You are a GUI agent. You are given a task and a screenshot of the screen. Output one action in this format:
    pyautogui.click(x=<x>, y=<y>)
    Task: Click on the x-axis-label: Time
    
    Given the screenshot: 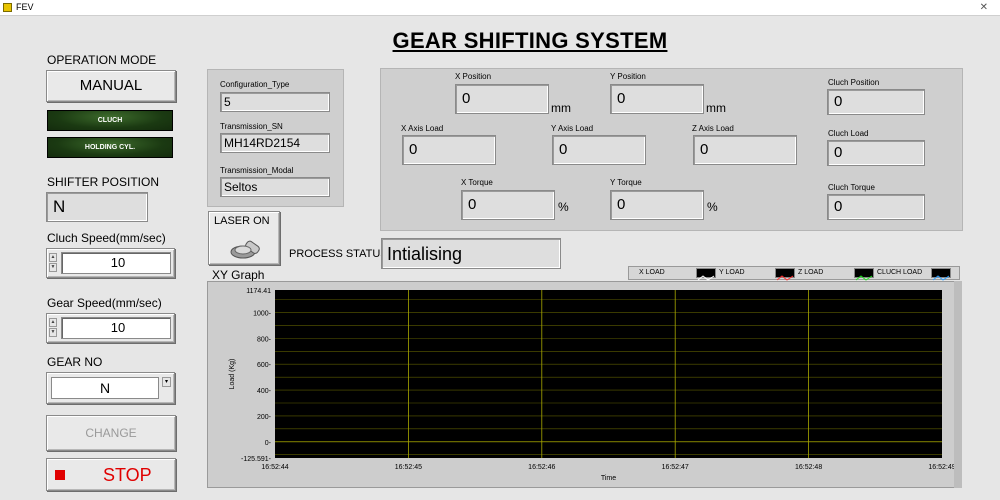 What is the action you would take?
    pyautogui.click(x=608, y=478)
    